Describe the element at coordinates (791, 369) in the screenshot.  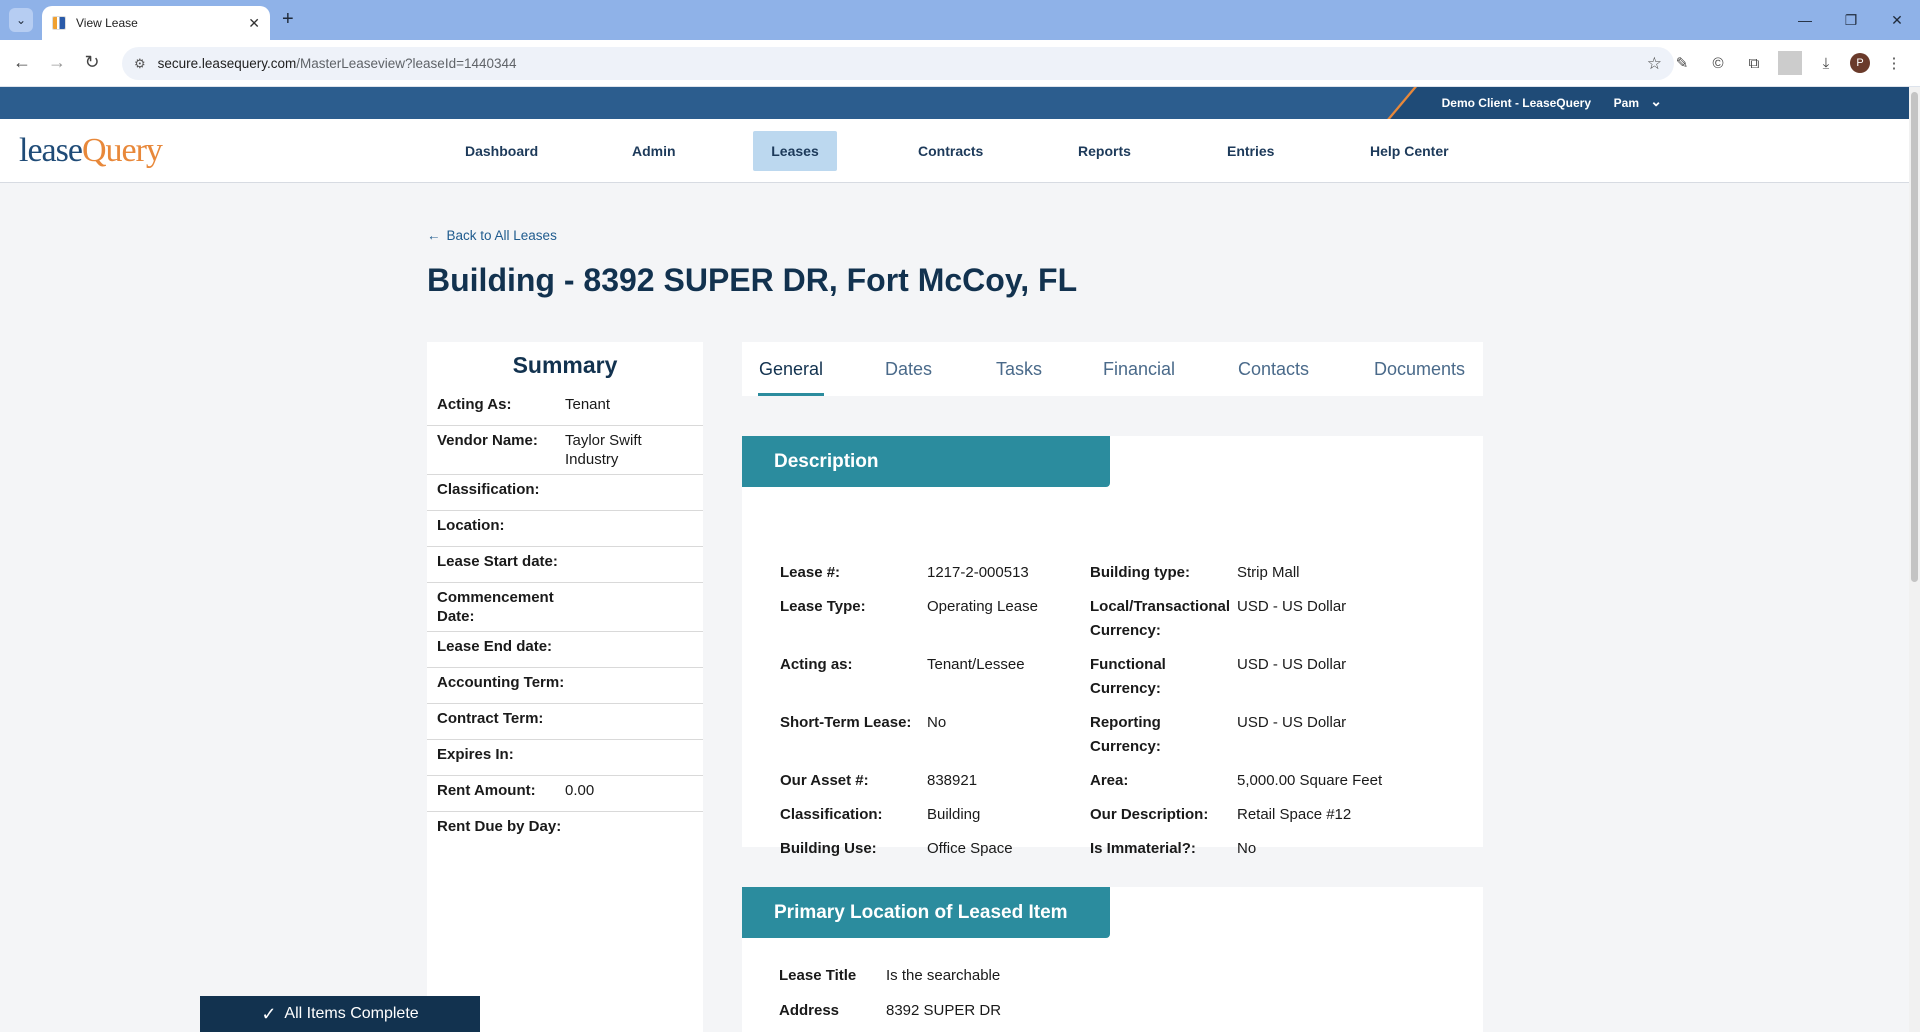
I see `tab-general: General` at that location.